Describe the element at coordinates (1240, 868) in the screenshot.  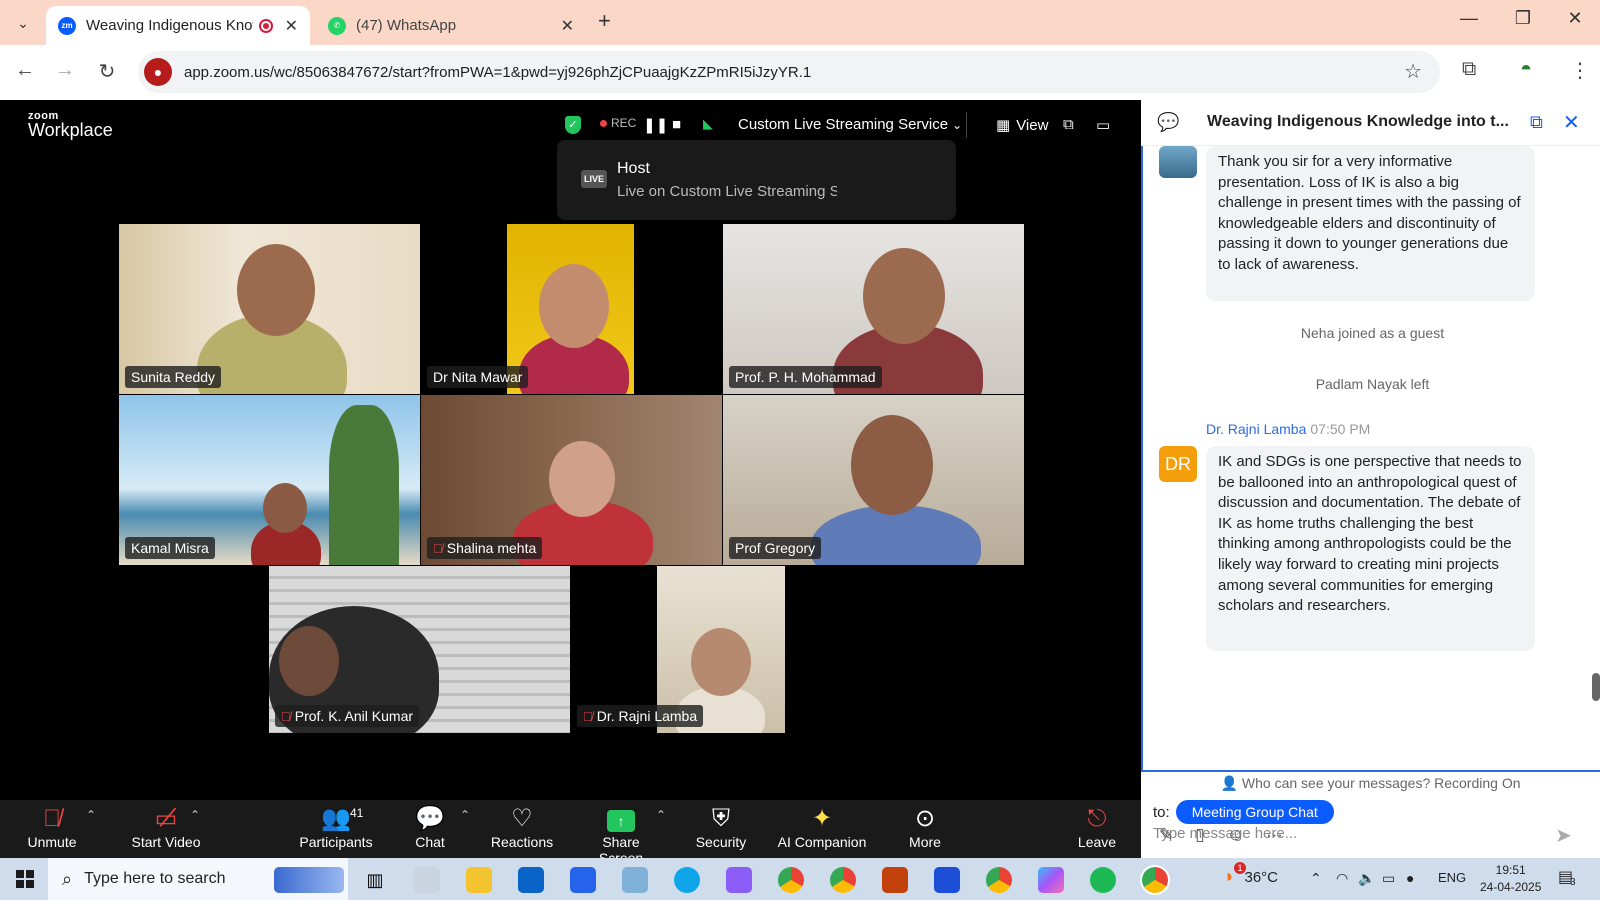
I see `weather-alert-badge: 1` at that location.